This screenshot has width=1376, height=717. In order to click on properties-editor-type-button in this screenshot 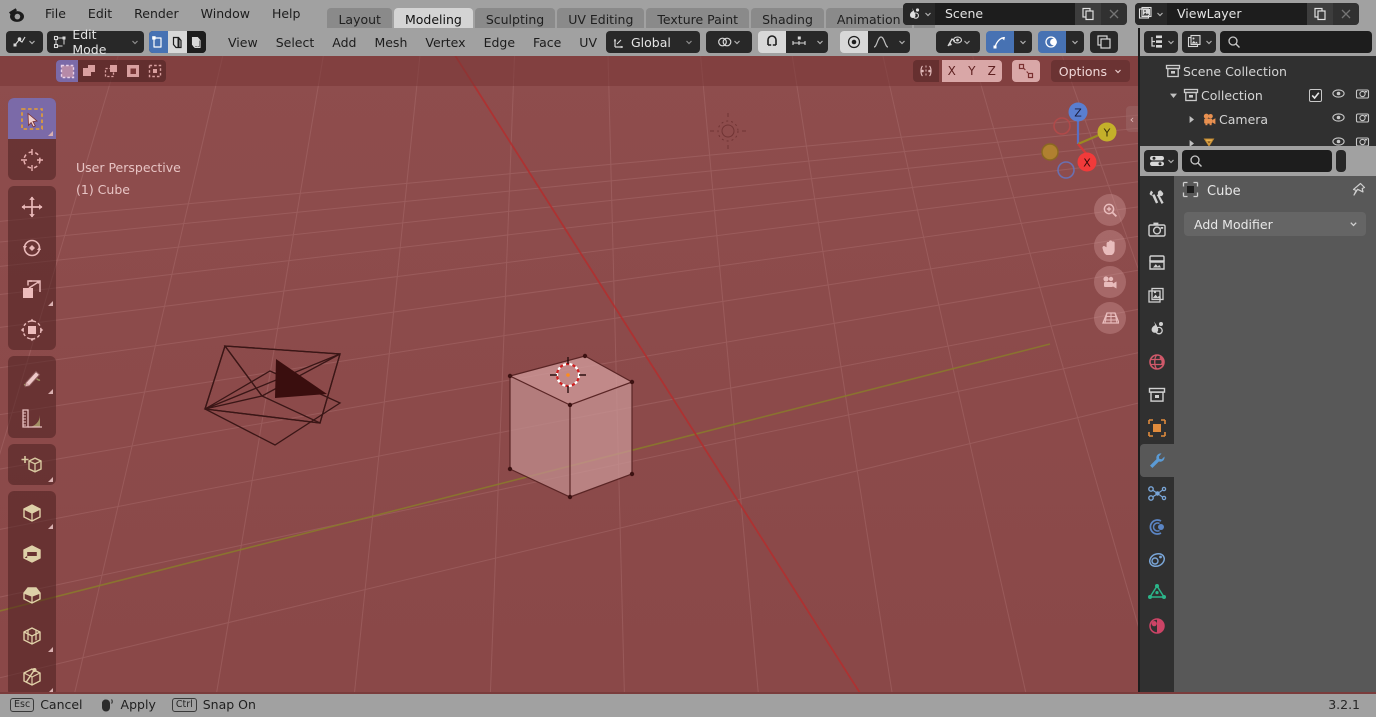, I will do `click(1161, 161)`.